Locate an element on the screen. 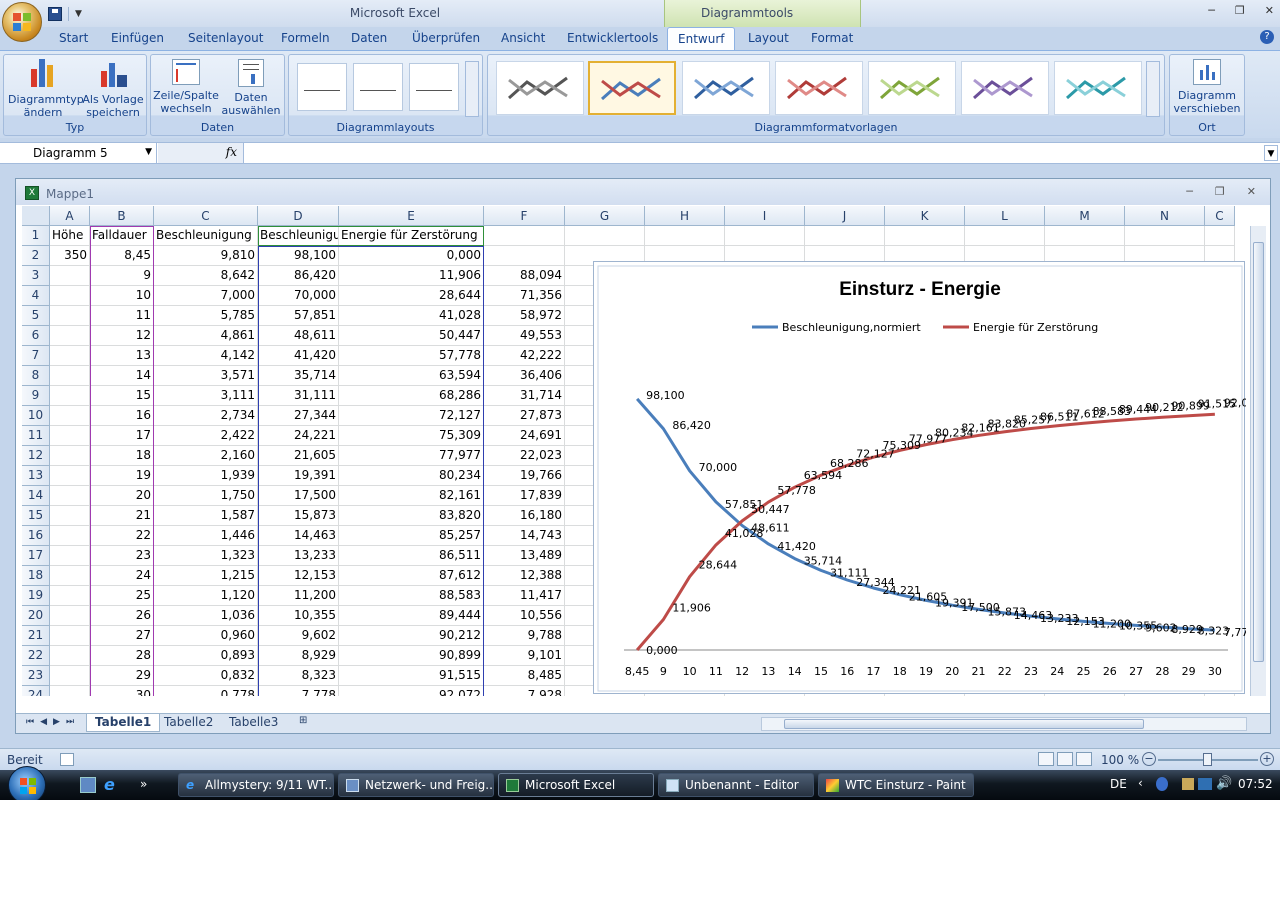 The width and height of the screenshot is (1280, 921). cell: 9,810 is located at coordinates (206, 256).